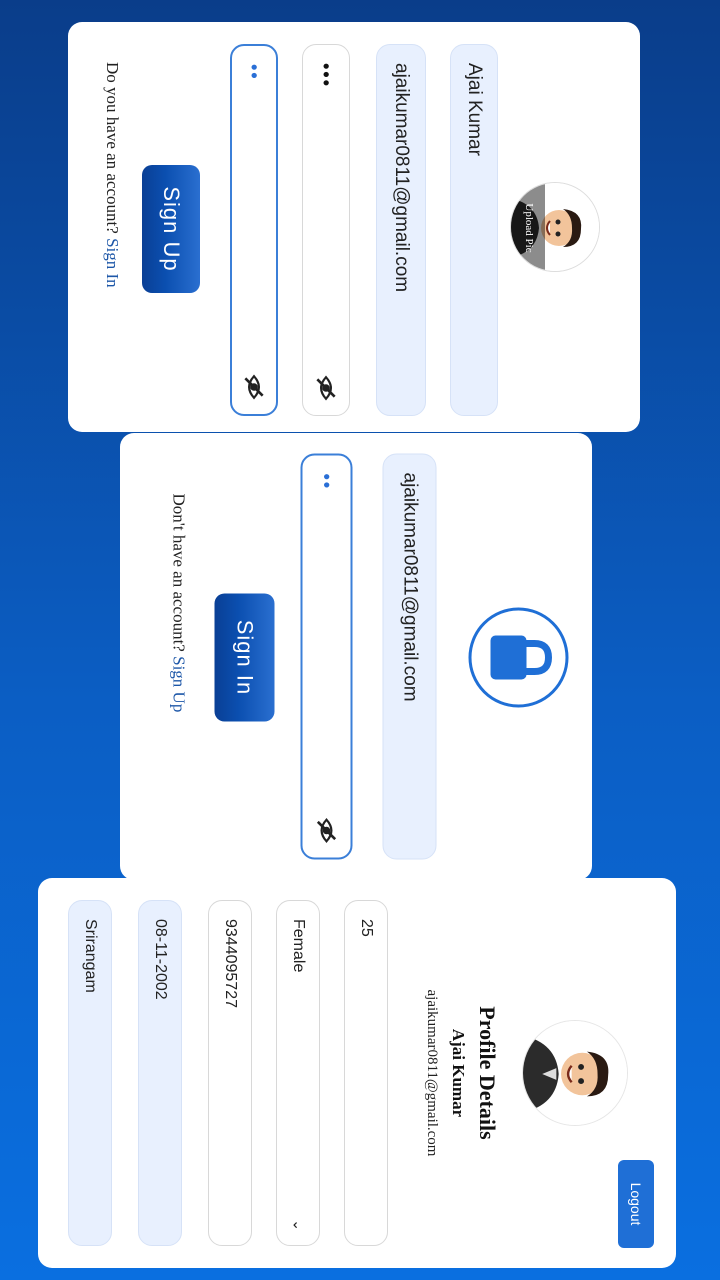 The width and height of the screenshot is (720, 1280). I want to click on signin-footer: Don't have an account? Sign Up, so click(179, 602).